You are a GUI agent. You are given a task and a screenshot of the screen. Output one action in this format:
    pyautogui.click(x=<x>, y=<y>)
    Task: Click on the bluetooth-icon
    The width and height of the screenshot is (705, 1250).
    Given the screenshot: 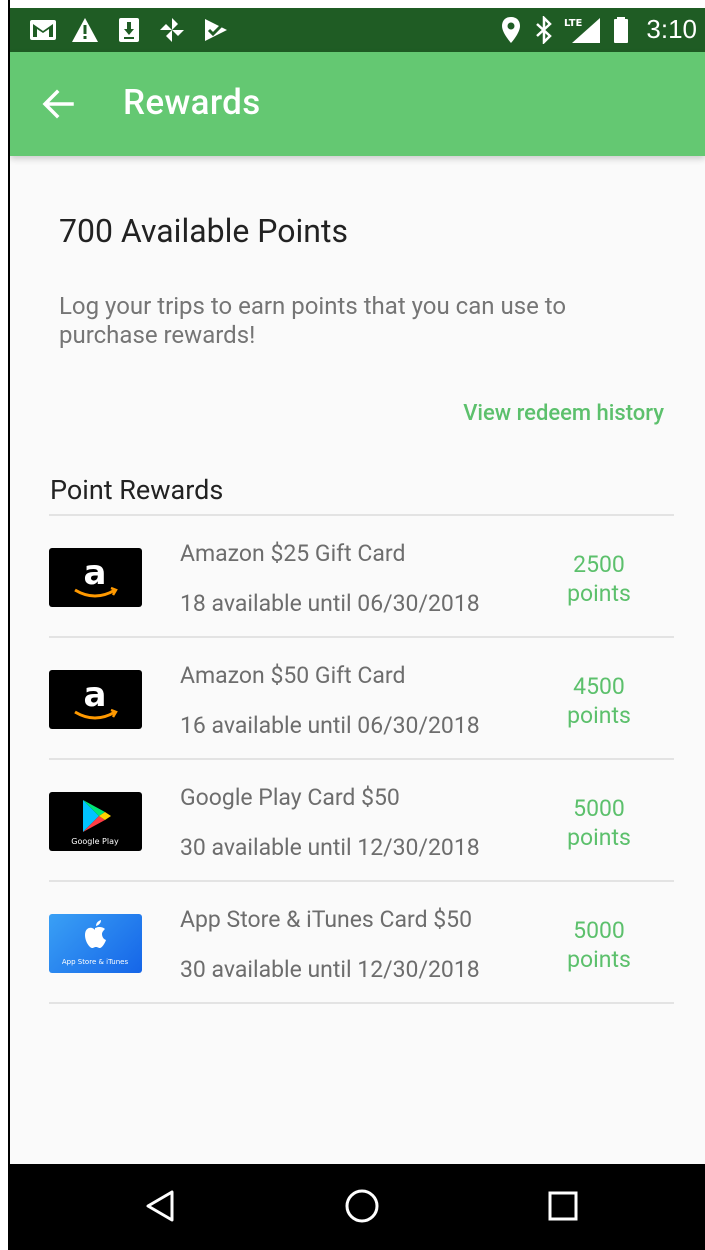 What is the action you would take?
    pyautogui.click(x=544, y=30)
    